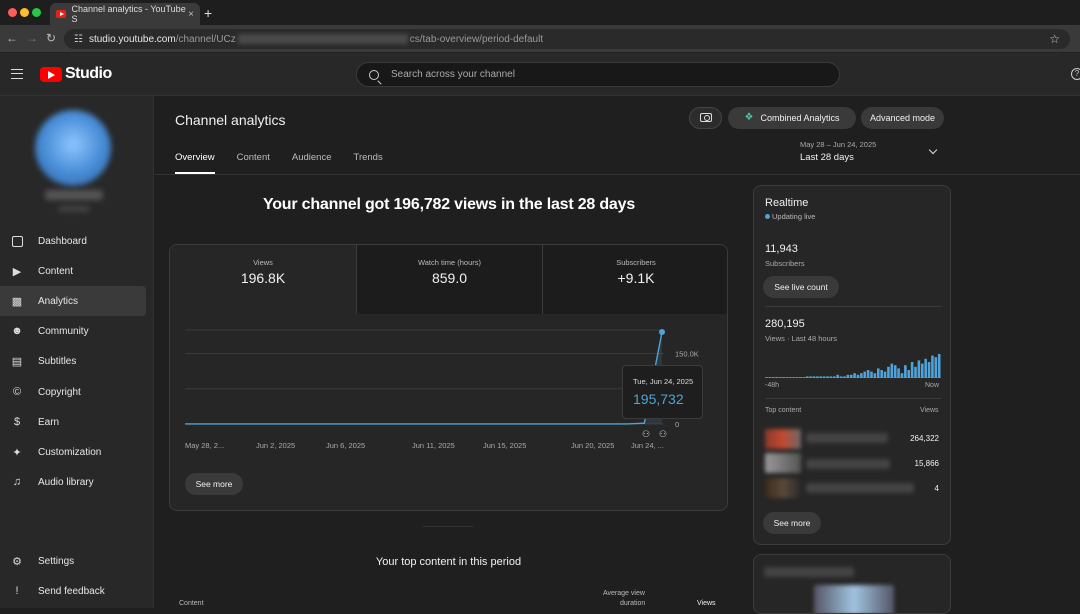  I want to click on sidebar-item-analytics: ▩ Analytics, so click(73, 301).